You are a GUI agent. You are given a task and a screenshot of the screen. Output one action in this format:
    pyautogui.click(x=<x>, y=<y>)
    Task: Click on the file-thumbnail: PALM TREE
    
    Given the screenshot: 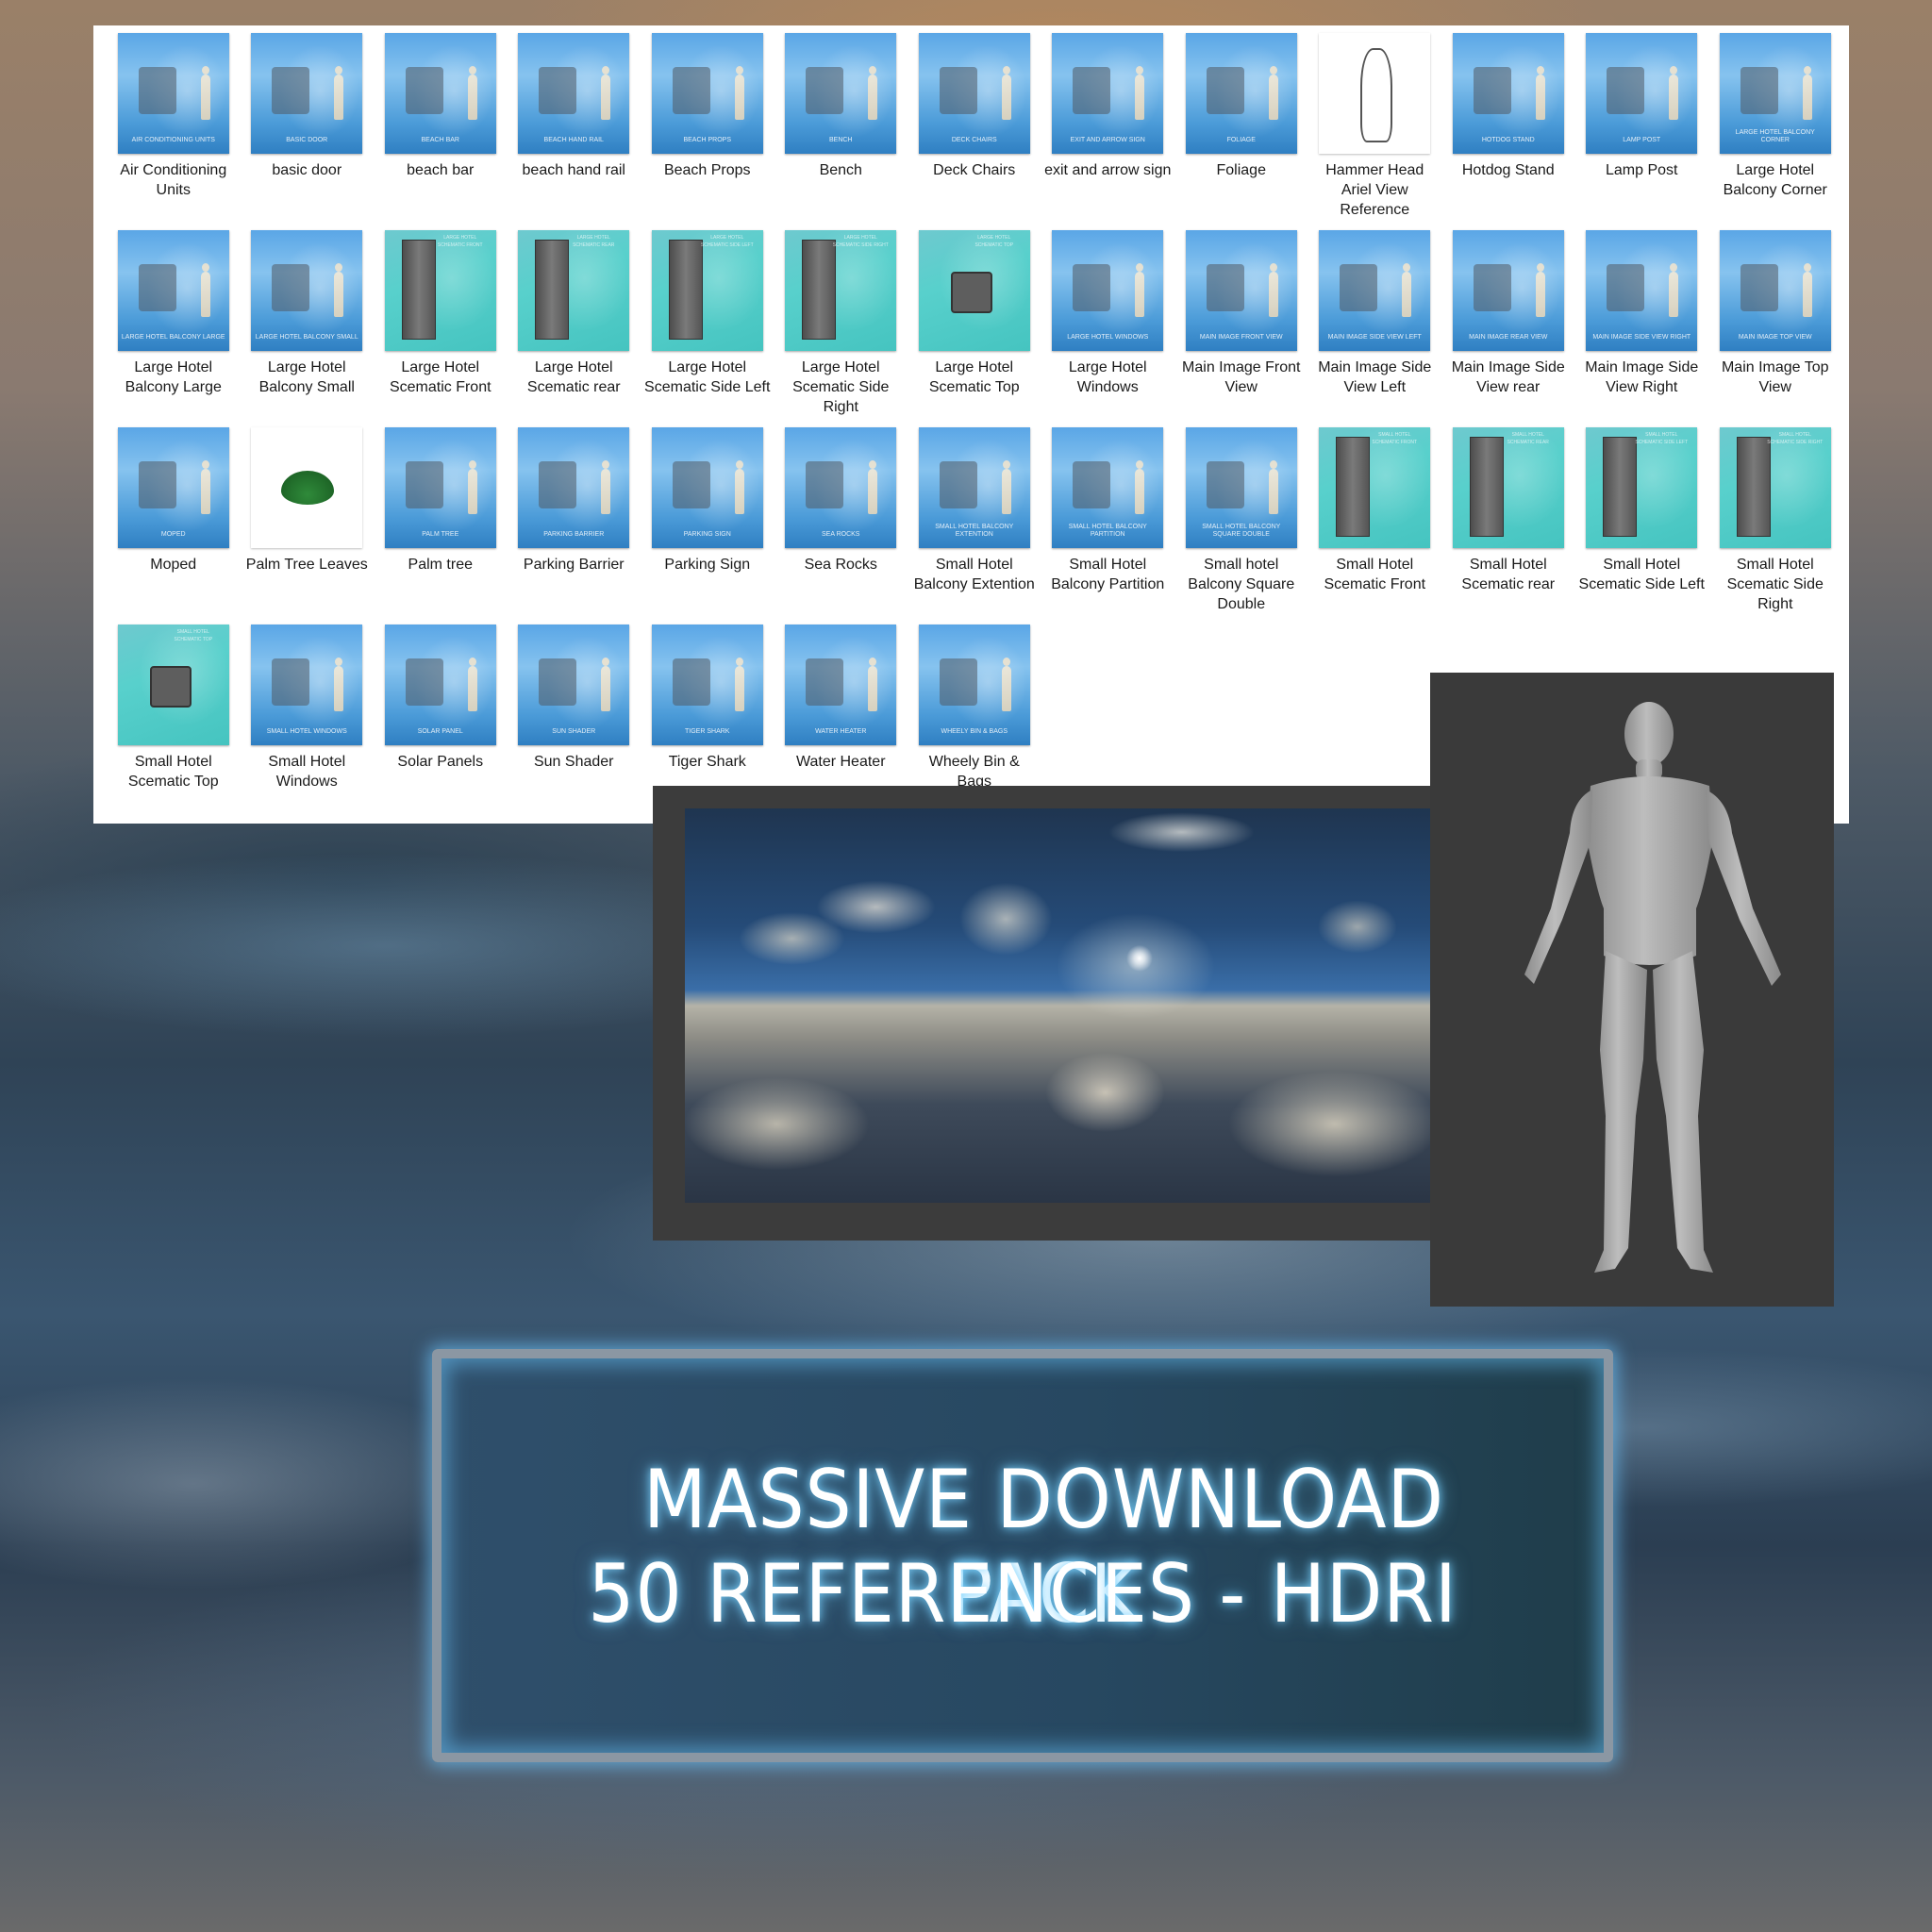 What is the action you would take?
    pyautogui.click(x=440, y=488)
    